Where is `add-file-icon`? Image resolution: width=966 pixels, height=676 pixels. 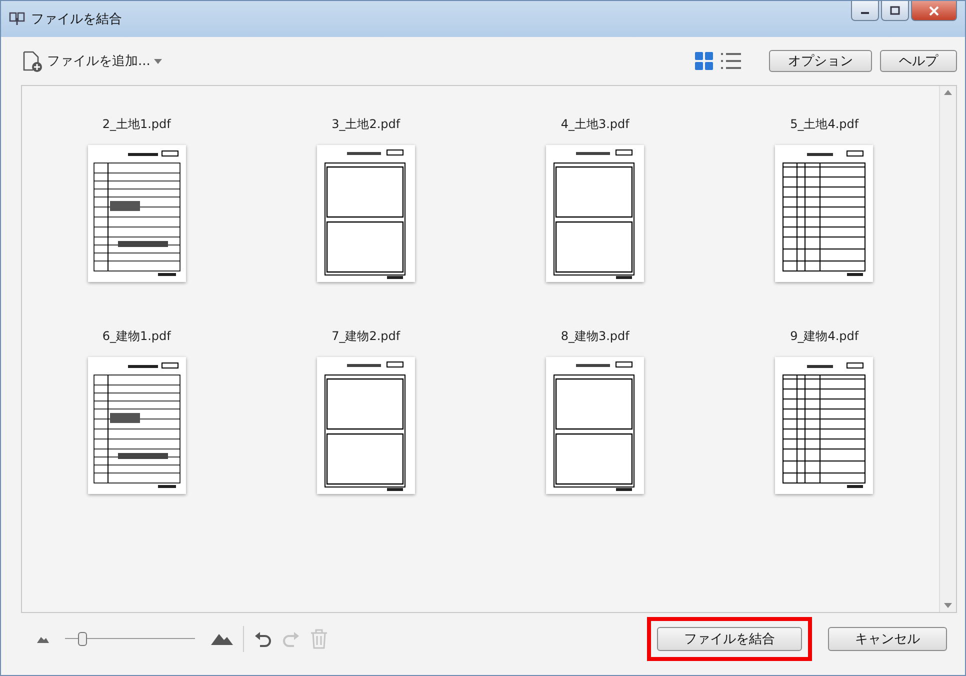 add-file-icon is located at coordinates (32, 61).